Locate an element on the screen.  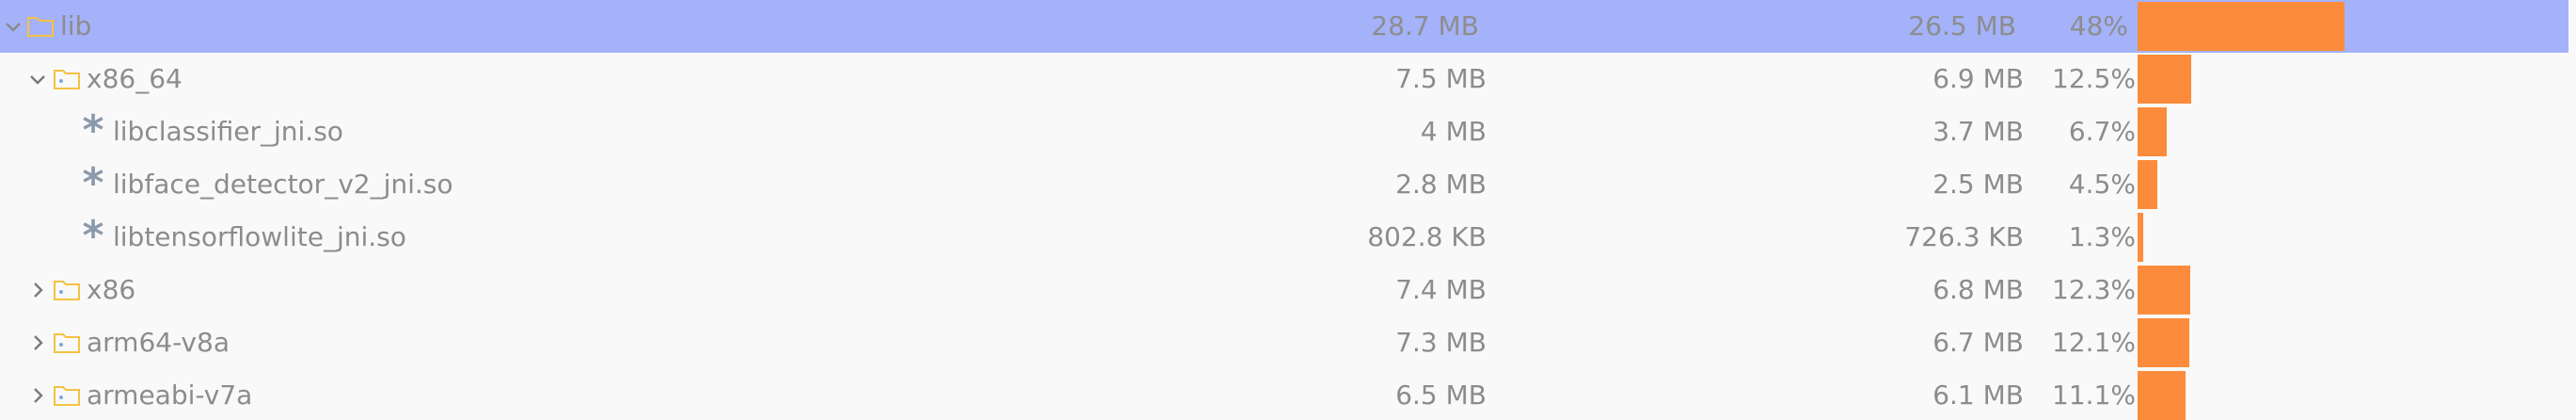
tree-row-size: 7.5 MB is located at coordinates (1441, 78).